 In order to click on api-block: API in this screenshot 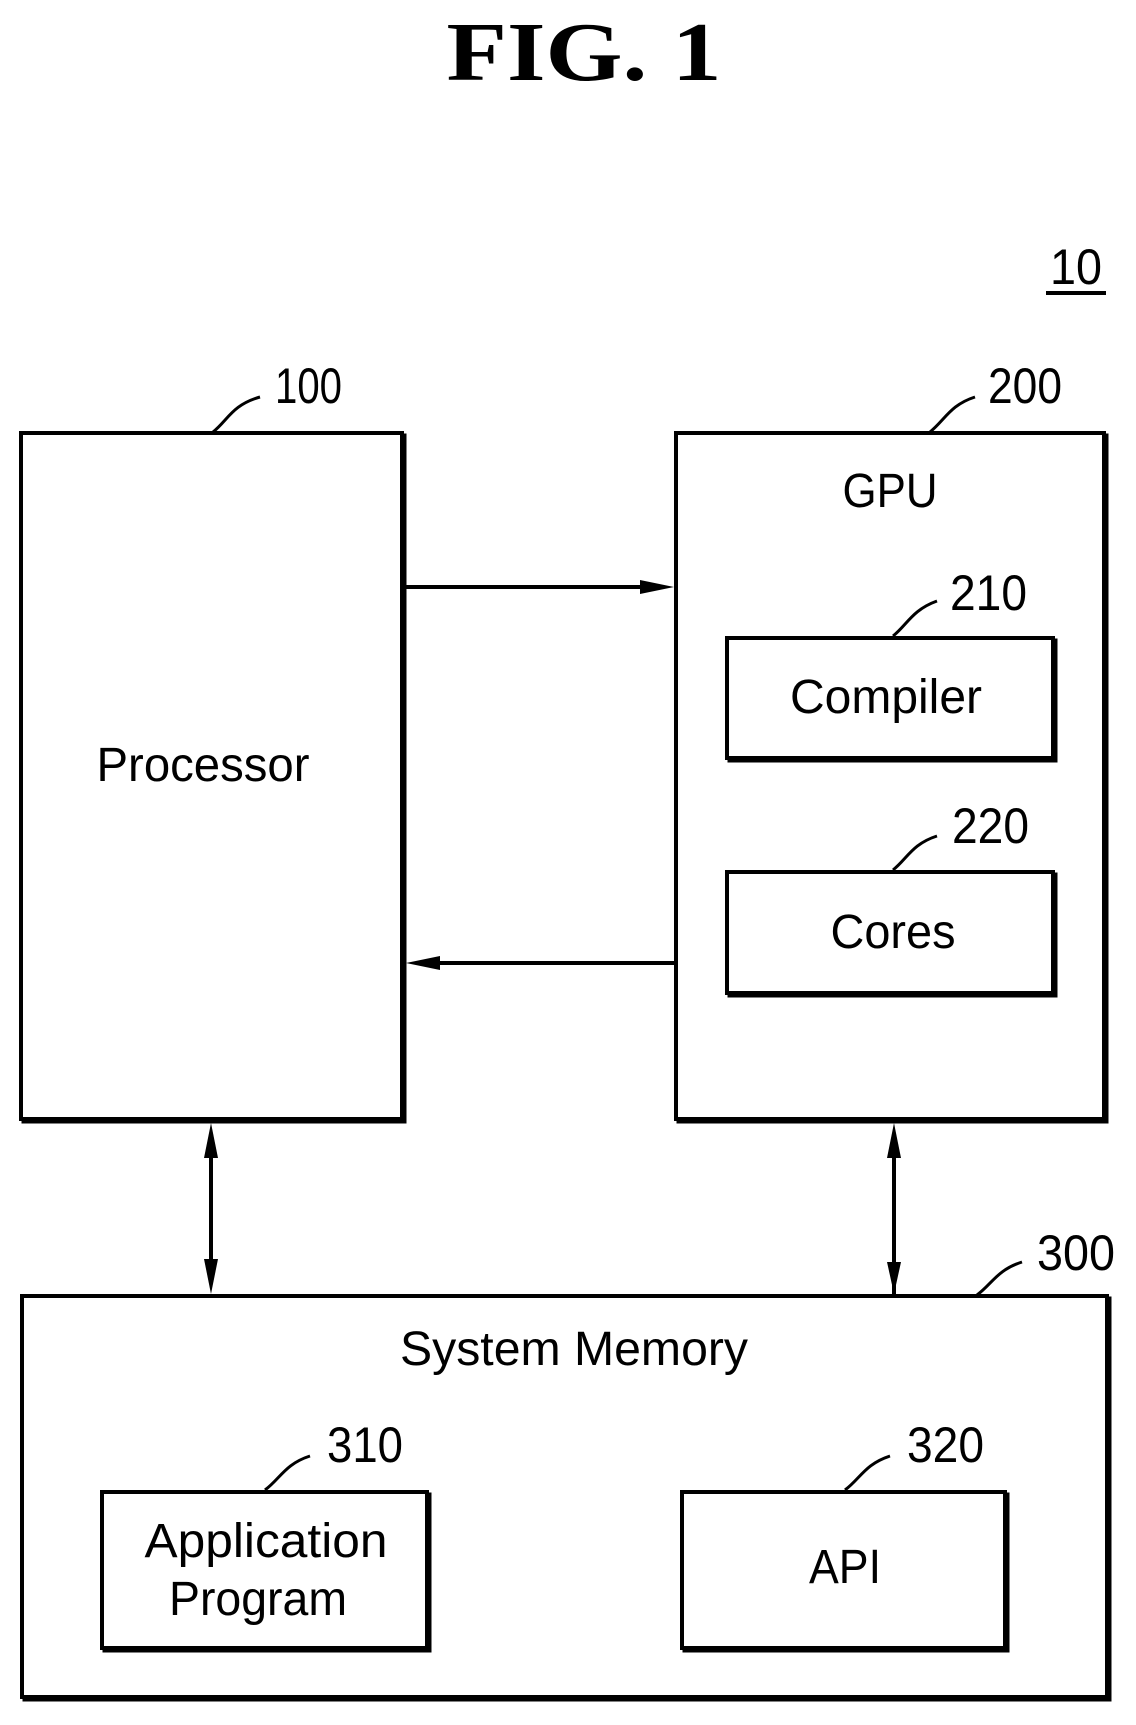, I will do `click(845, 1571)`.